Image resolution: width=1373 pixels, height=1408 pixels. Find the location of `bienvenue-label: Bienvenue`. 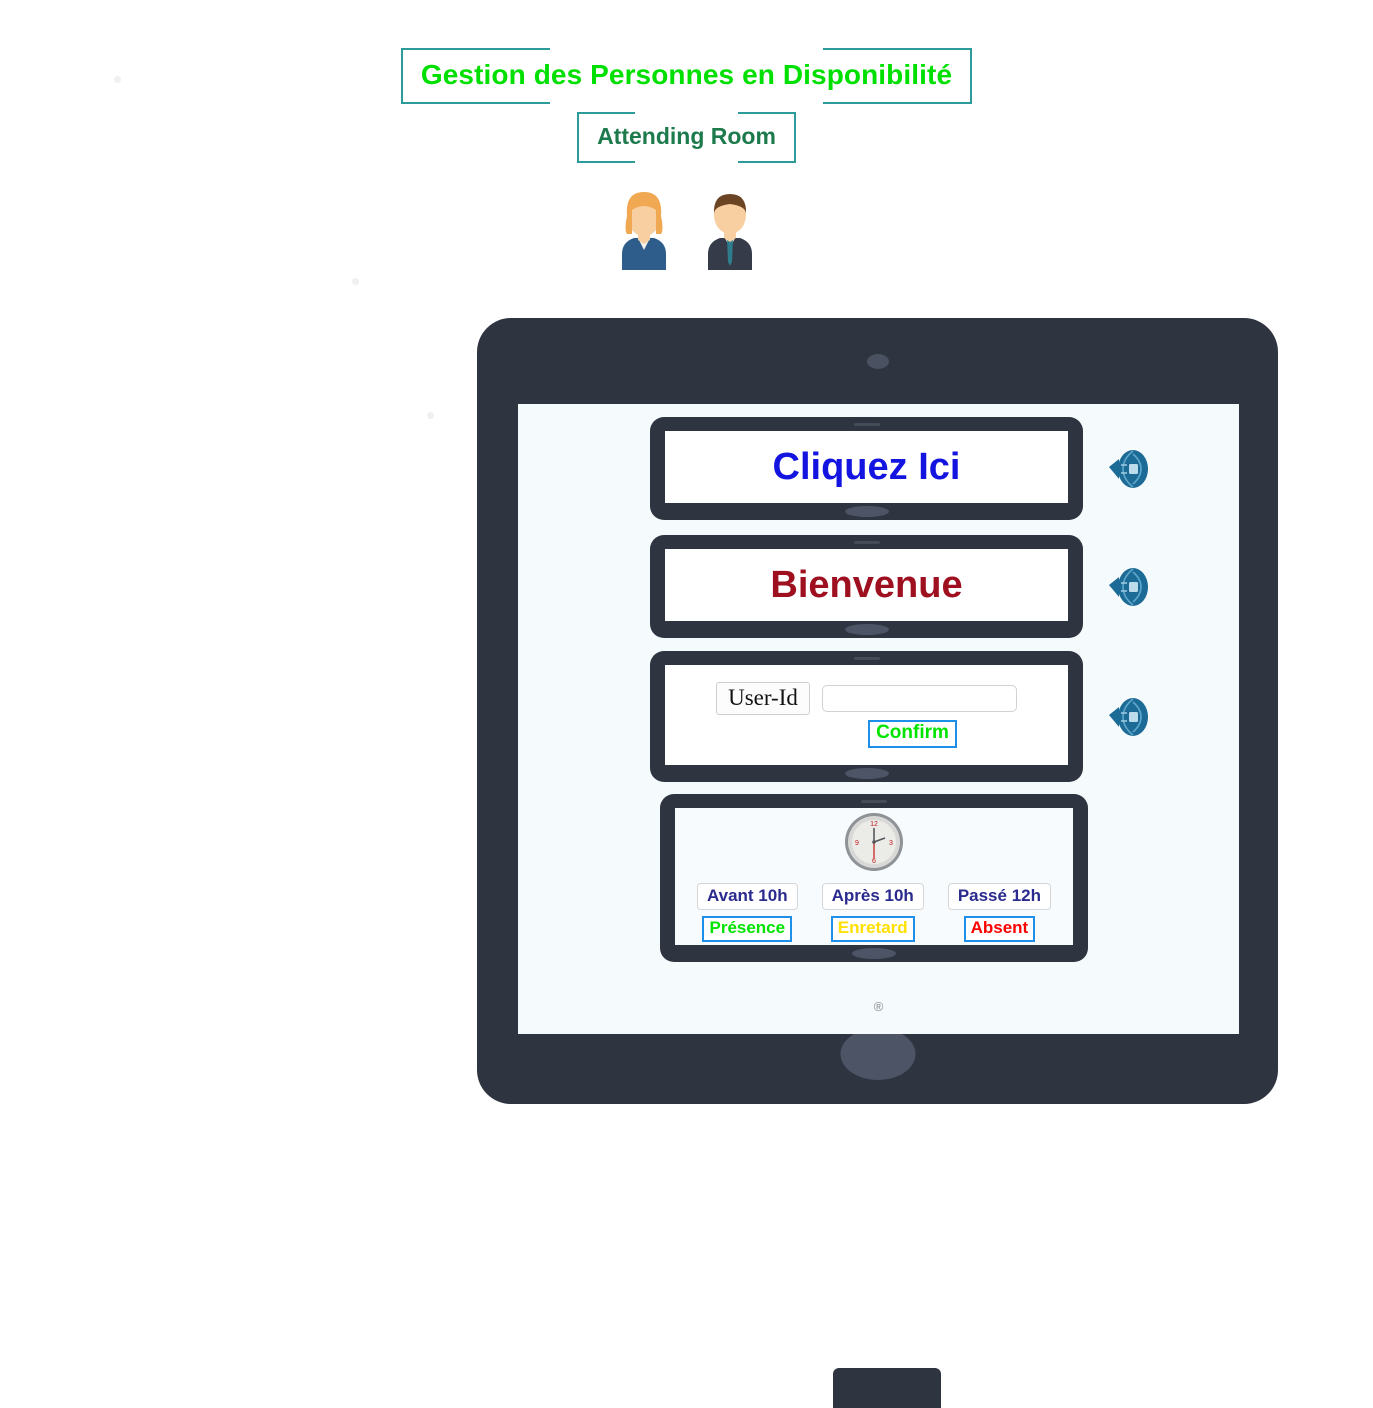

bienvenue-label: Bienvenue is located at coordinates (866, 584).